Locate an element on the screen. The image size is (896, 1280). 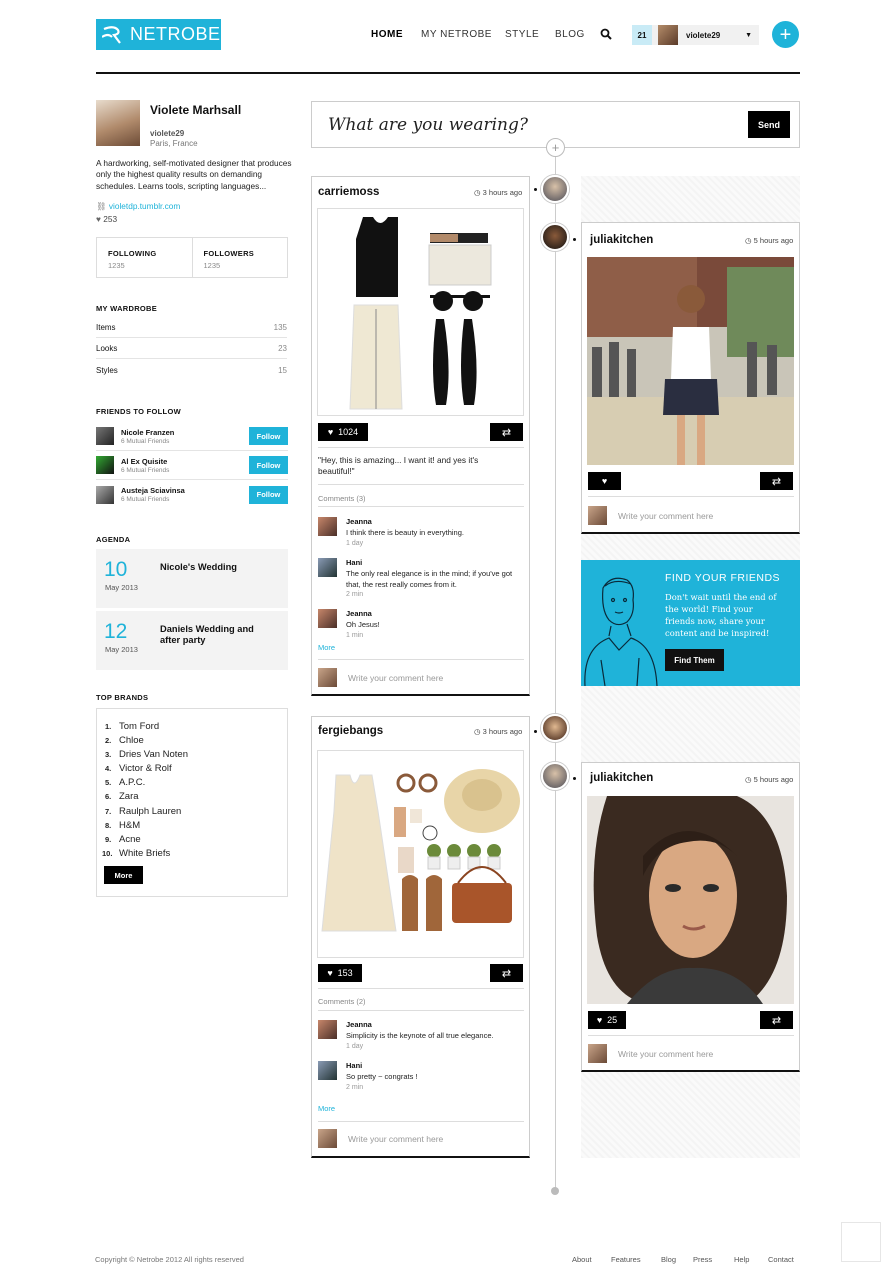
timeline-plus-icon: + is located at coordinates (555, 147).